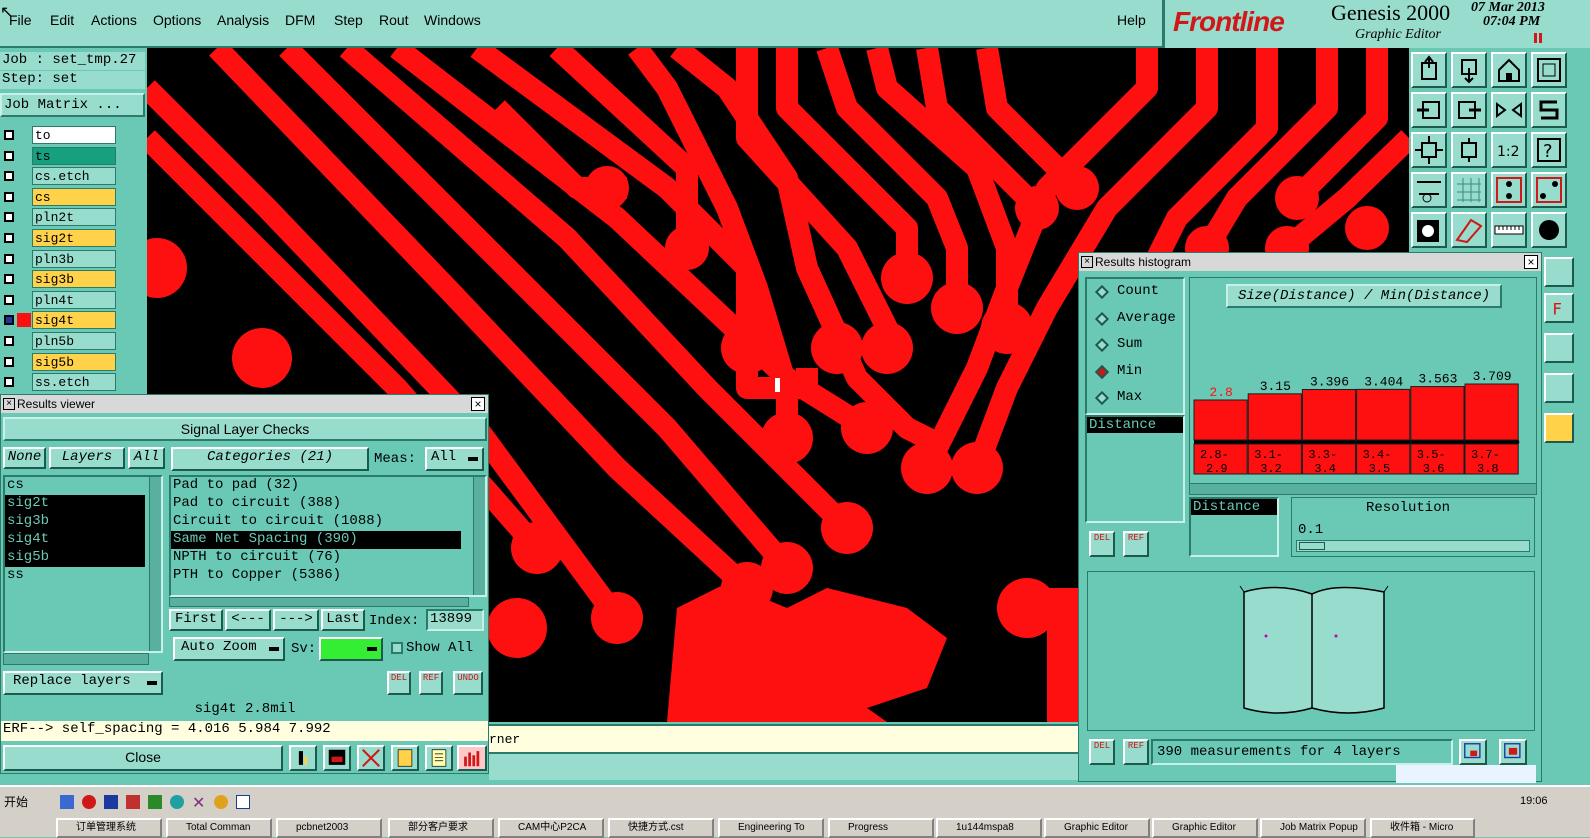 Image resolution: width=1590 pixels, height=838 pixels. I want to click on result-layer-item: sig4t, so click(75, 540).